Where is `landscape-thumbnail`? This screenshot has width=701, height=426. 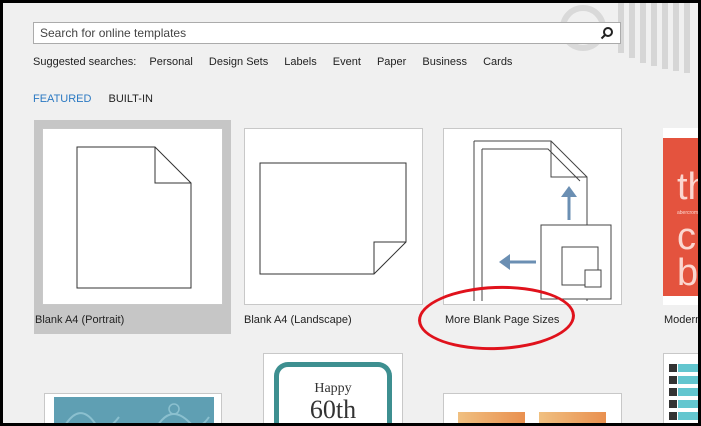 landscape-thumbnail is located at coordinates (333, 216).